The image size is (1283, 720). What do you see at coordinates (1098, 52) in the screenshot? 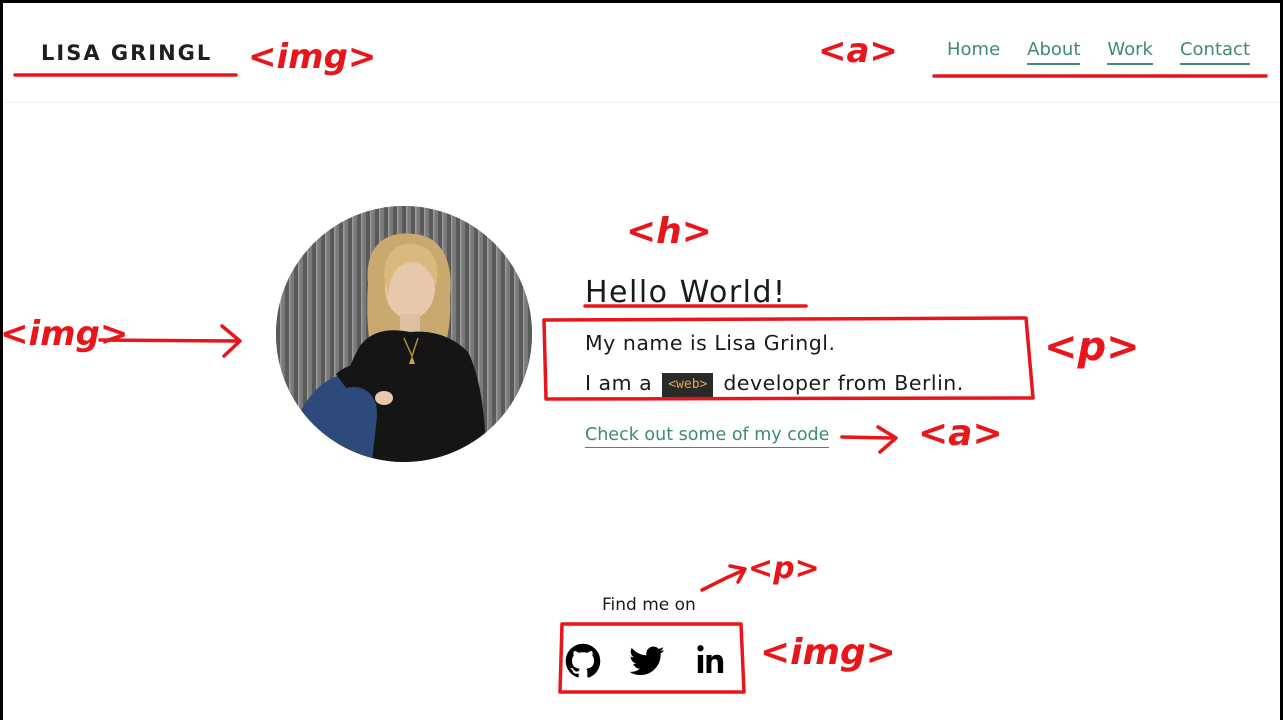
I see `main-nav: Home About Work Contact` at bounding box center [1098, 52].